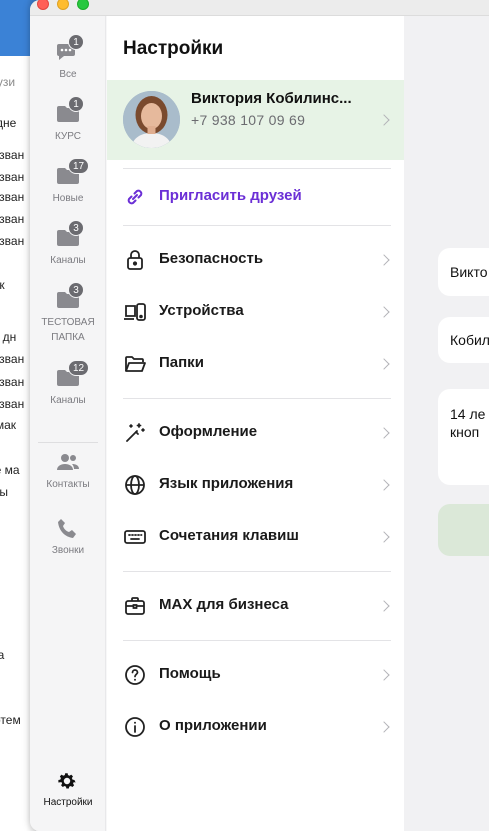  What do you see at coordinates (68, 484) in the screenshot?
I see `rail-item-label: Контакты` at bounding box center [68, 484].